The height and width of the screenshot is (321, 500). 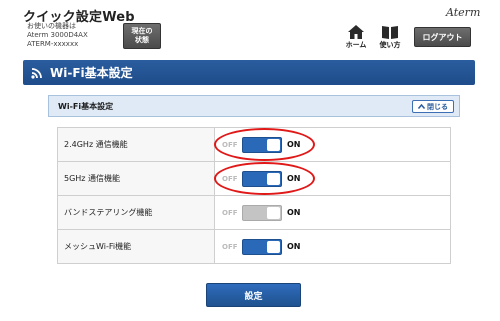 What do you see at coordinates (253, 295) in the screenshot?
I see `submit-button: 設定` at bounding box center [253, 295].